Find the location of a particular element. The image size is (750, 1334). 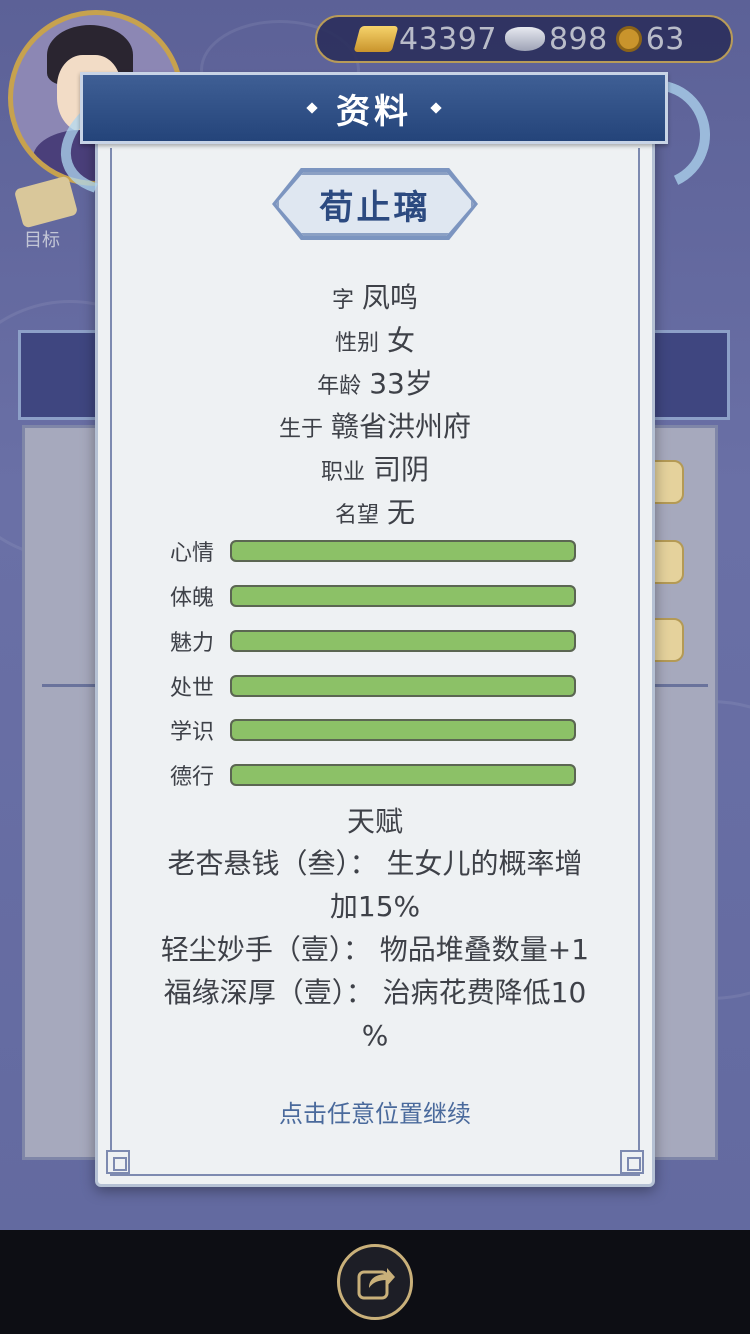

resource-bar: 43397 898 63 is located at coordinates (524, 39).